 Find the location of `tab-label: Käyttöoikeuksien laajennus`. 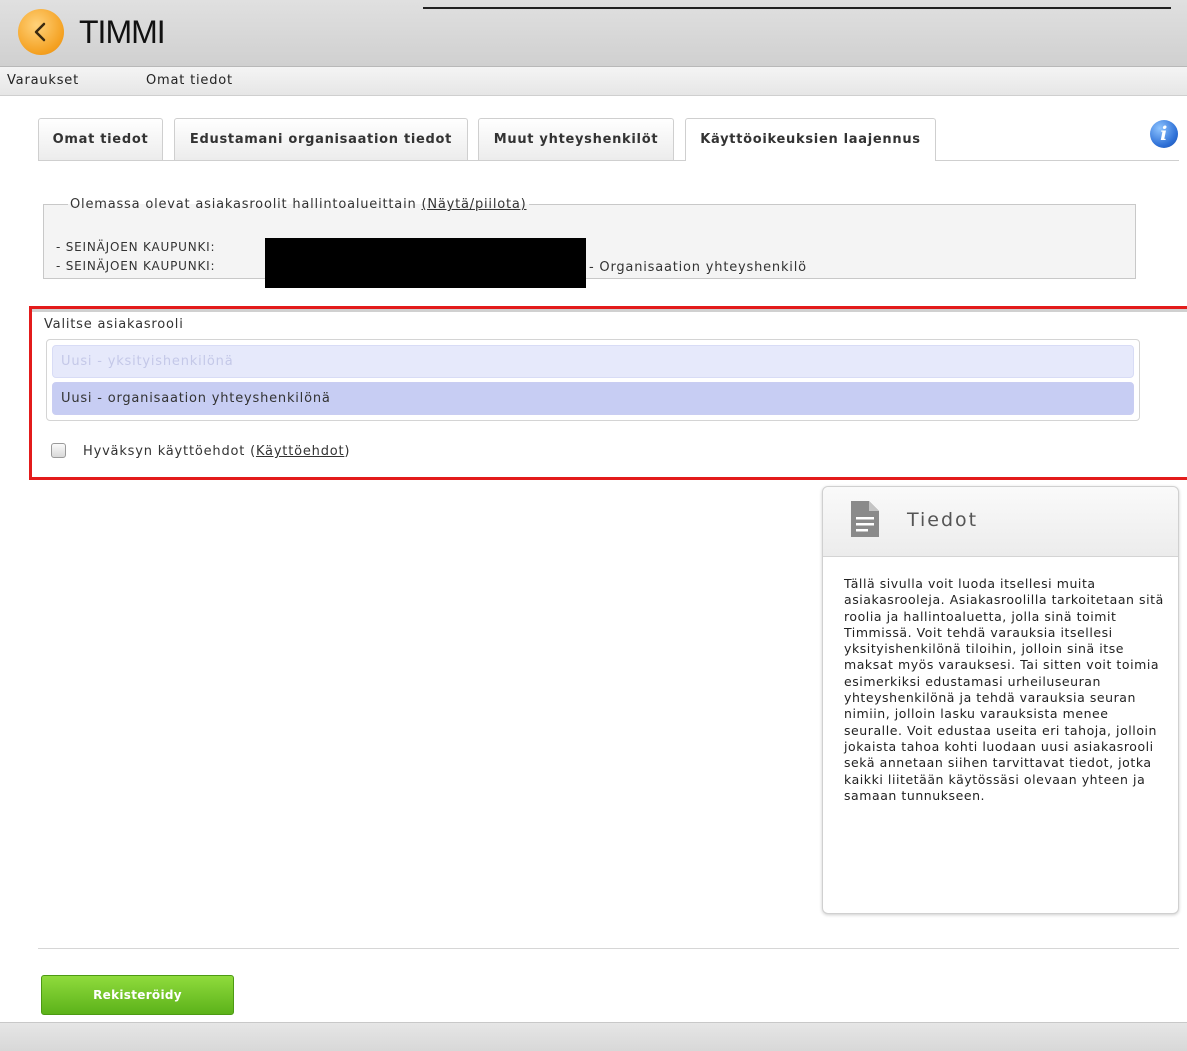

tab-label: Käyttöoikeuksien laajennus is located at coordinates (810, 139).